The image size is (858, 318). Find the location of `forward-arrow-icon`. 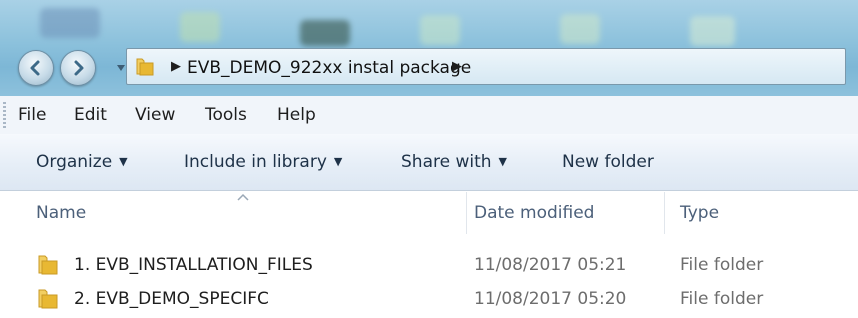

forward-arrow-icon is located at coordinates (79, 68).